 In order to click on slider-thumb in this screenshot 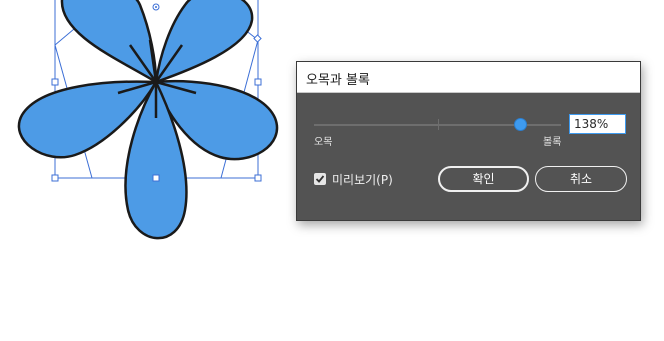, I will do `click(520, 124)`.